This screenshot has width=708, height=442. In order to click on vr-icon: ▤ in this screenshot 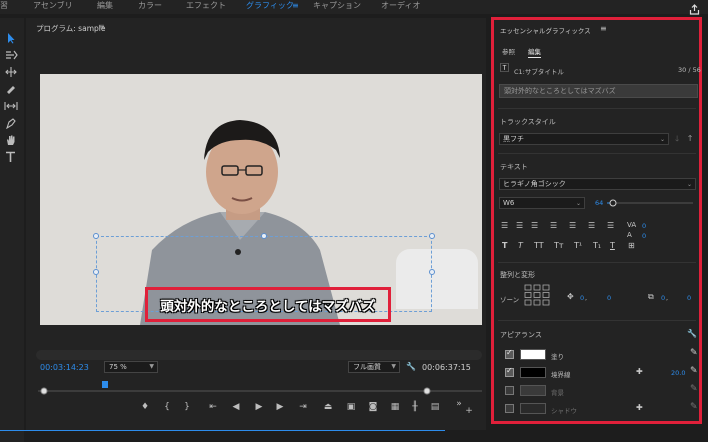, I will do `click(435, 407)`.